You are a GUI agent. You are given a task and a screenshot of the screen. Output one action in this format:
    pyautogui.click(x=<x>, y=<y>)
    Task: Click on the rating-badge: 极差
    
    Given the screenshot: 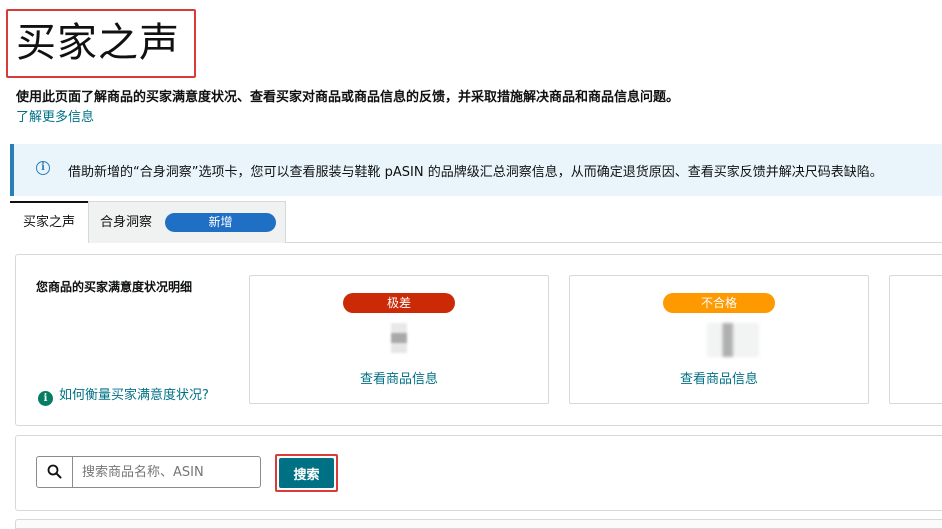 What is the action you would take?
    pyautogui.click(x=399, y=303)
    